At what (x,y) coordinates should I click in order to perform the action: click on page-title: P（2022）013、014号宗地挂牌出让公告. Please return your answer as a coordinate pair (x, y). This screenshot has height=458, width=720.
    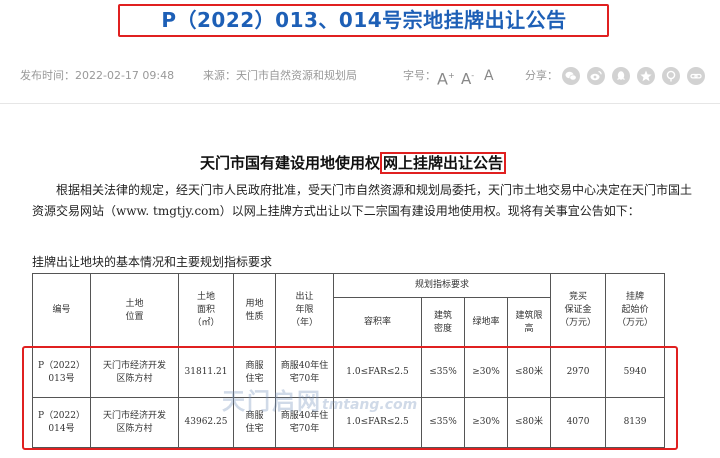
    Looking at the image, I should click on (364, 20).